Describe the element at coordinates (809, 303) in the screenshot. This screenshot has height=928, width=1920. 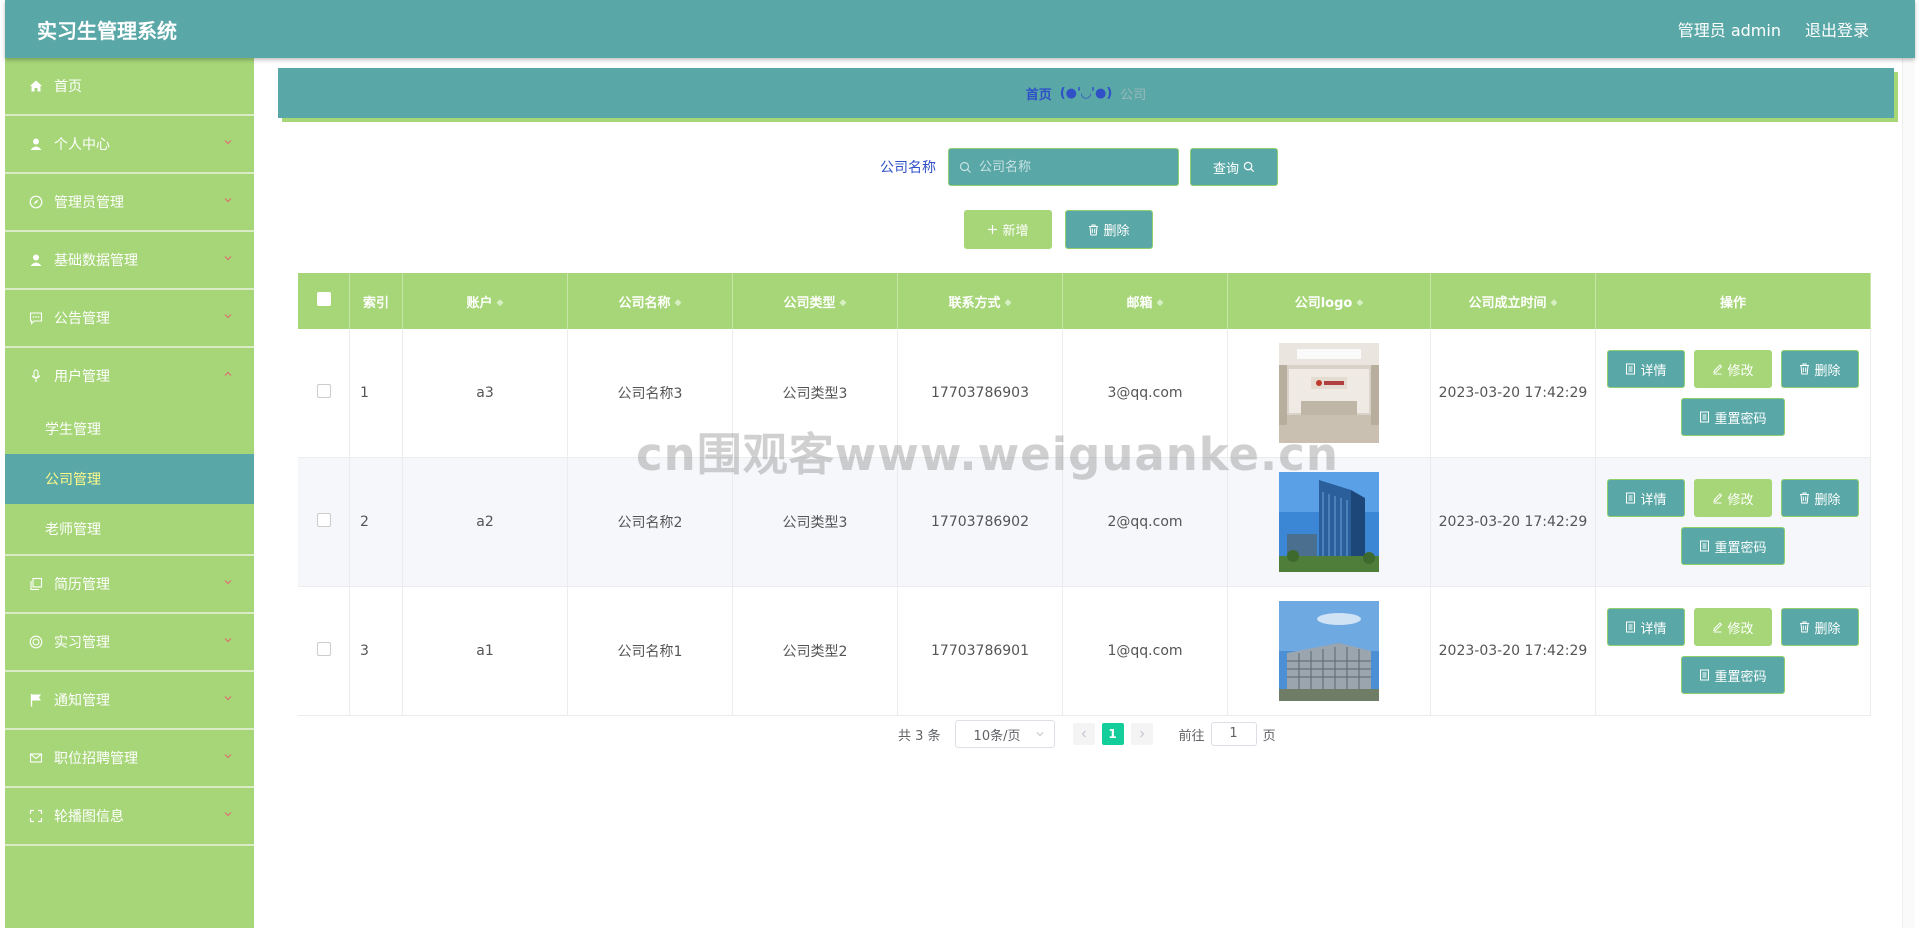
I see `col-company-type-label: 公司类型` at that location.